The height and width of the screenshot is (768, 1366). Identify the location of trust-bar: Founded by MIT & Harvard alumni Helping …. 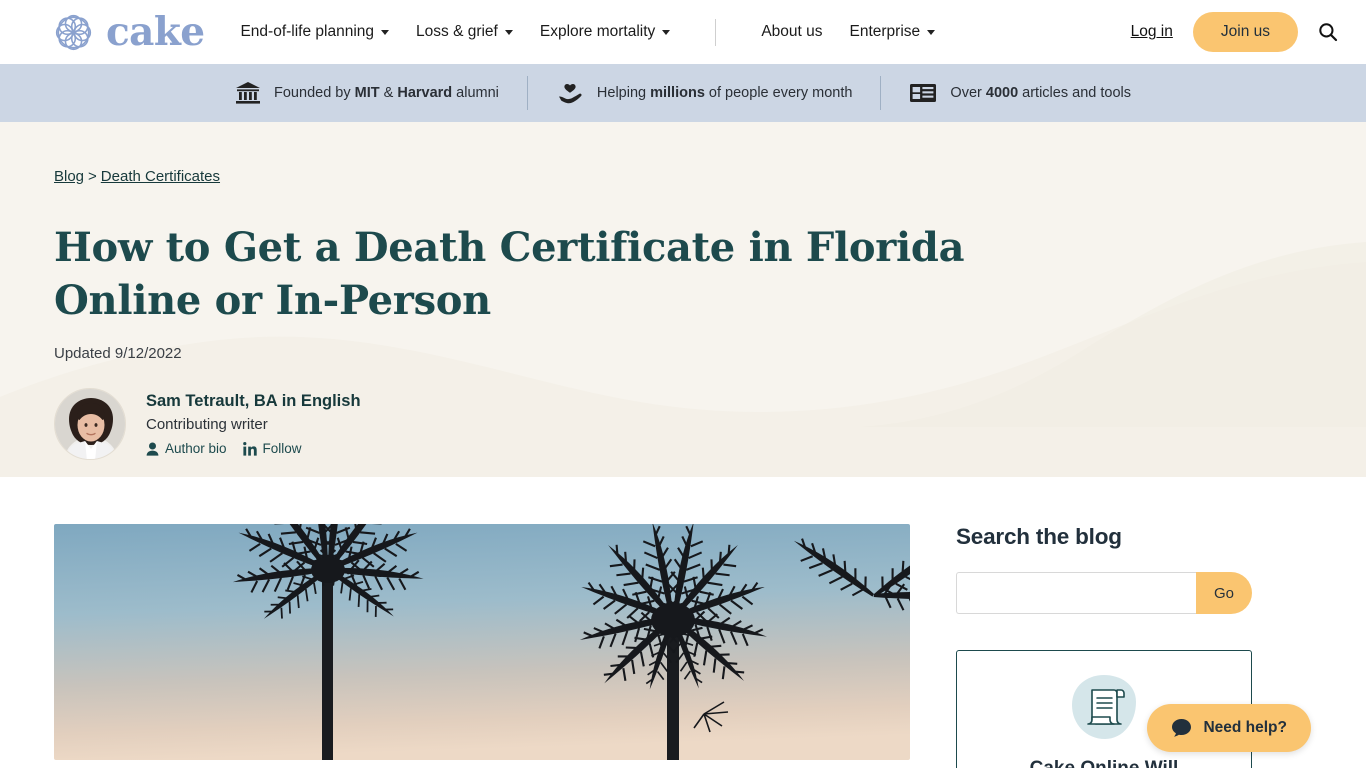
(683, 93).